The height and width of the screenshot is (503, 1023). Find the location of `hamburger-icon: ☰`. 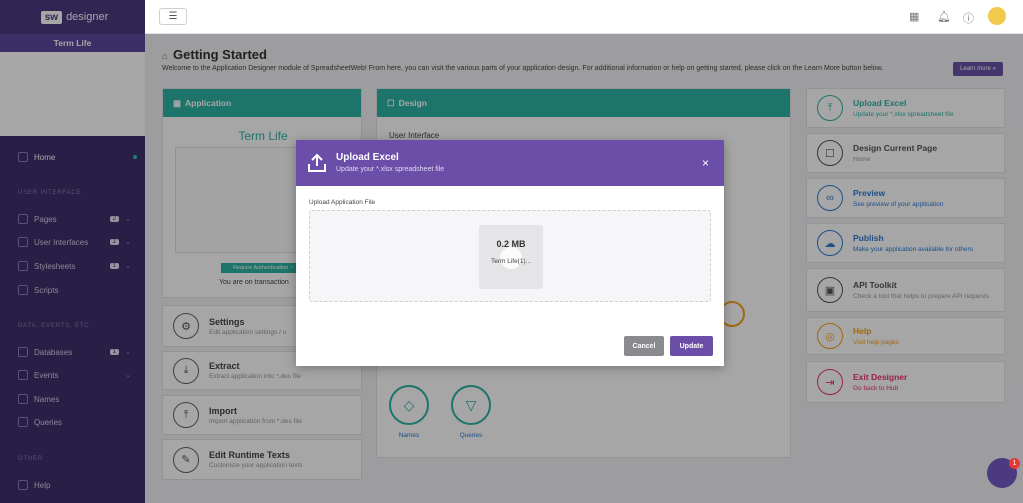

hamburger-icon: ☰ is located at coordinates (173, 16).